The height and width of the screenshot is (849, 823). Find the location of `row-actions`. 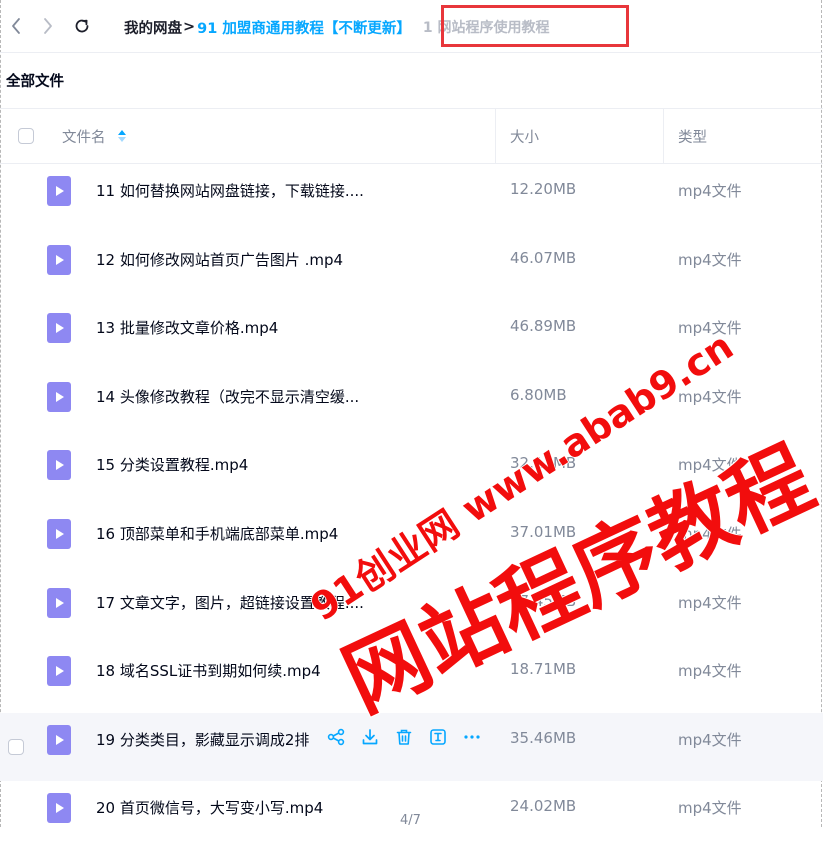

row-actions is located at coordinates (404, 737).